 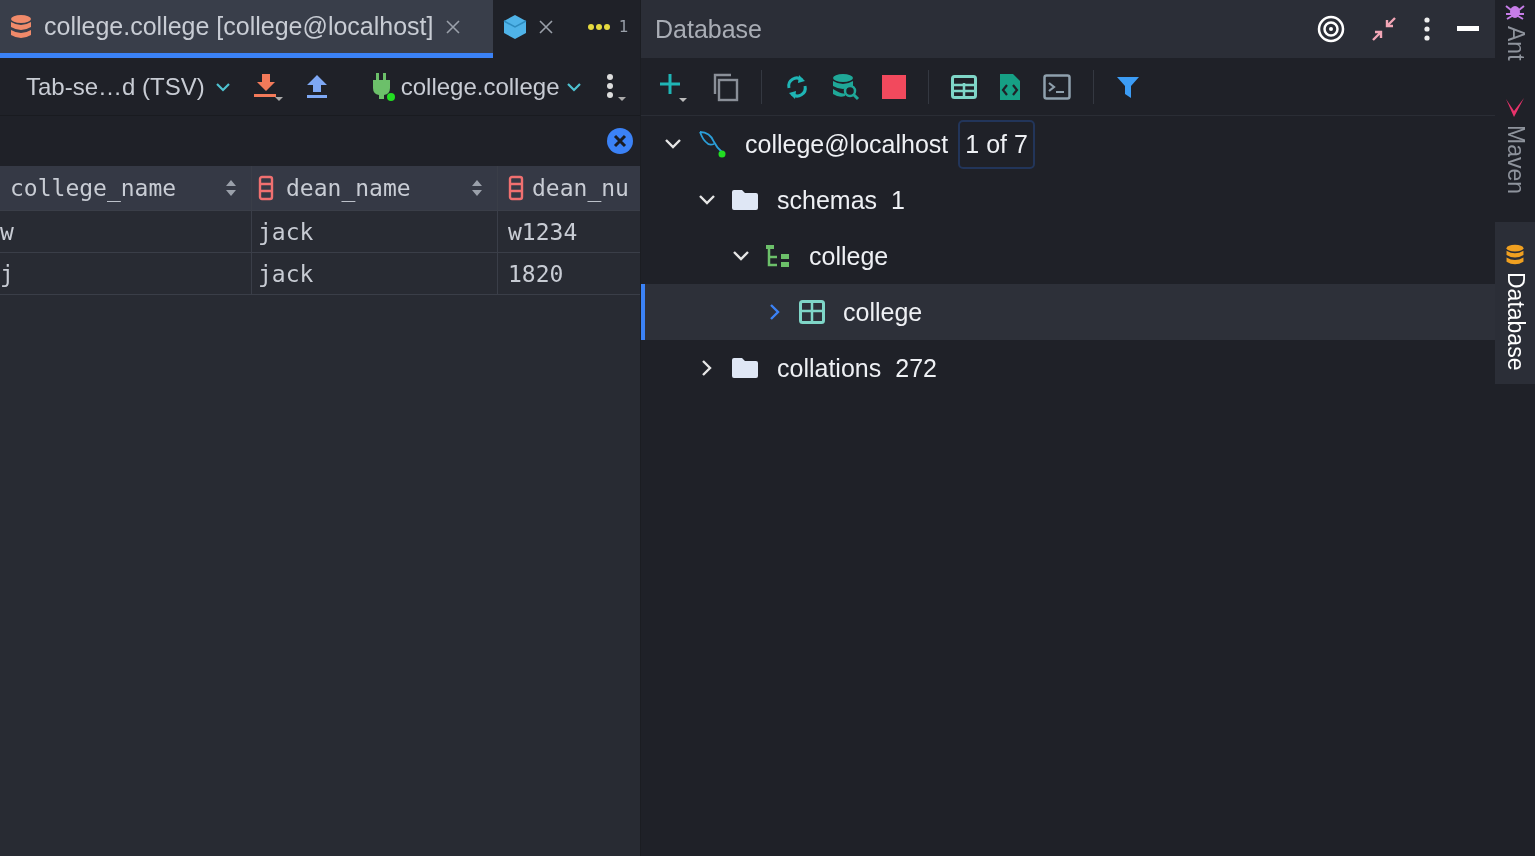 What do you see at coordinates (93, 188) in the screenshot?
I see `column-name: college_name` at bounding box center [93, 188].